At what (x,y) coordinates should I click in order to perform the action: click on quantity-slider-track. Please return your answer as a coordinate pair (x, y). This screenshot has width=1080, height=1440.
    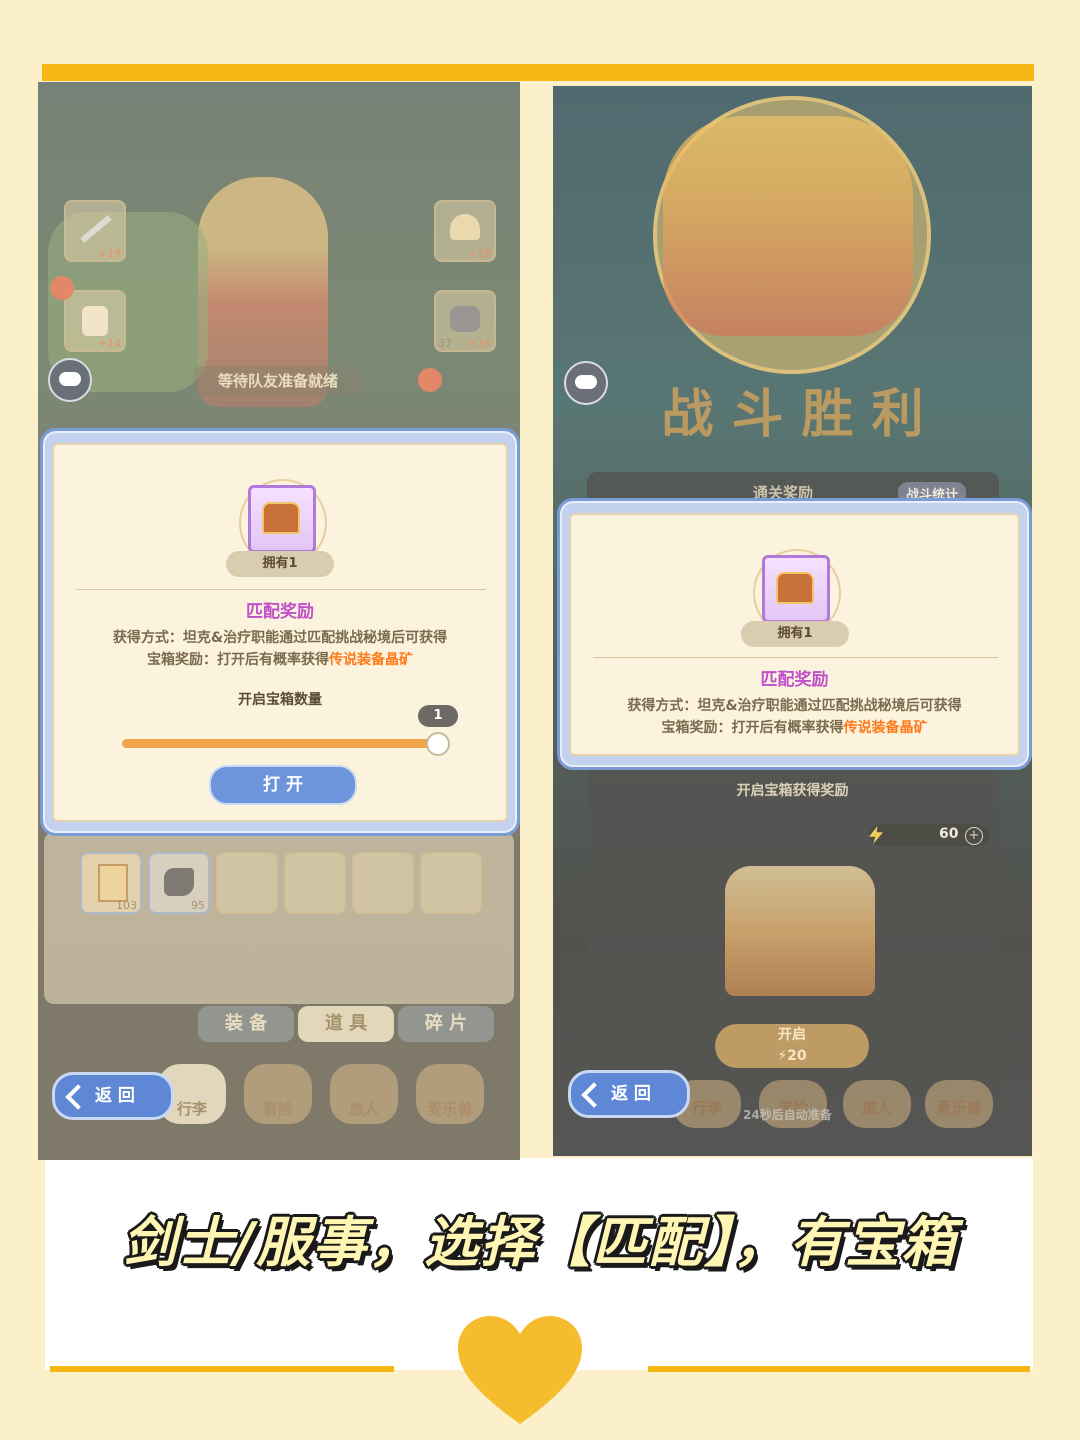
    Looking at the image, I should click on (286, 744).